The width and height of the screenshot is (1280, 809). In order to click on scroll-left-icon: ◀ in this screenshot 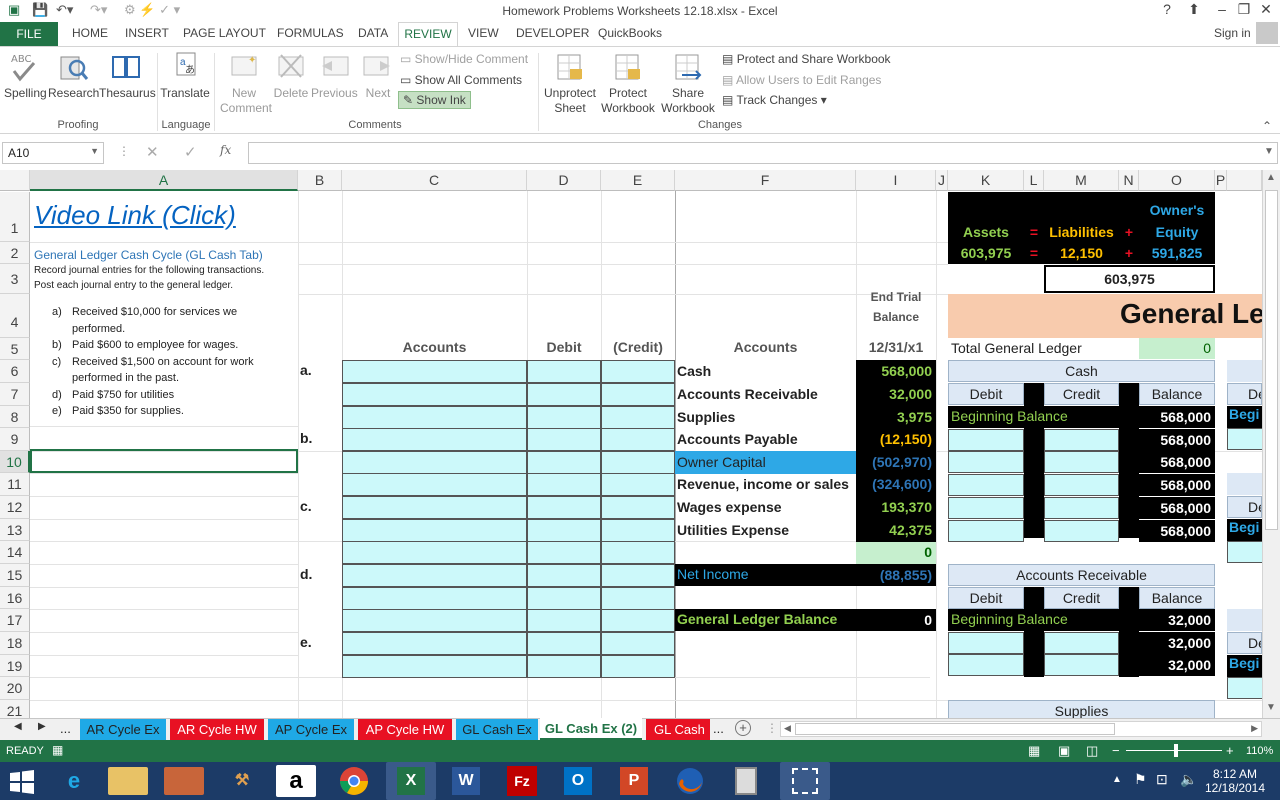, I will do `click(787, 728)`.